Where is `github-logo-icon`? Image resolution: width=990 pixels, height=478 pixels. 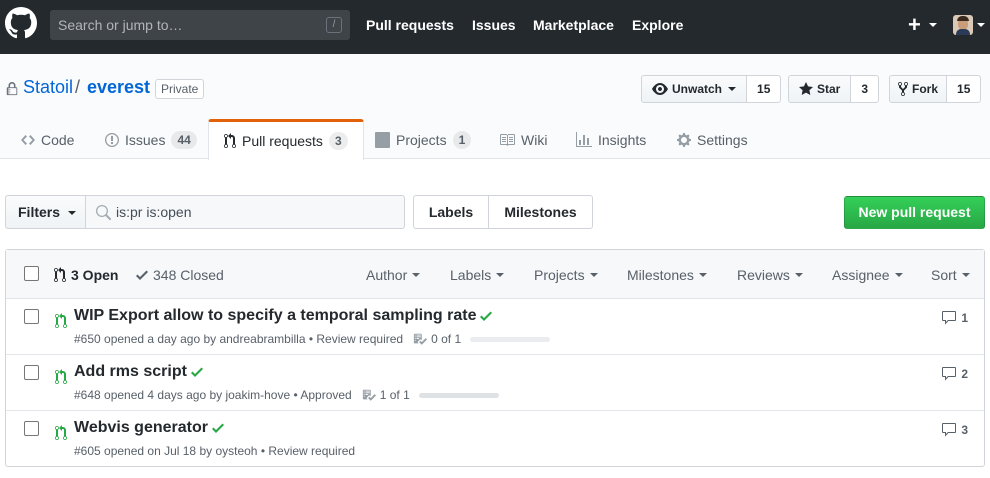
github-logo-icon is located at coordinates (21, 23).